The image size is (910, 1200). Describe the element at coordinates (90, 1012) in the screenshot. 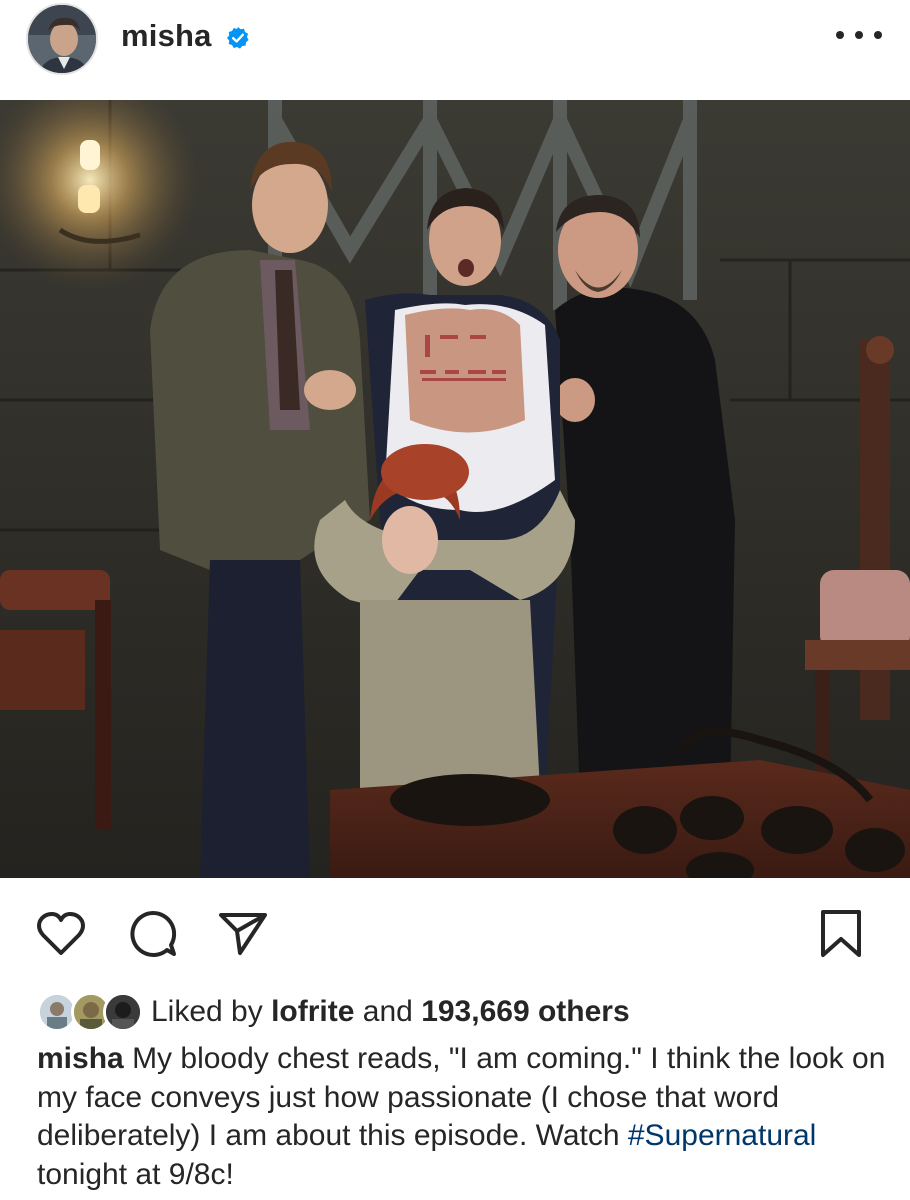

I see `liker-avatars` at that location.